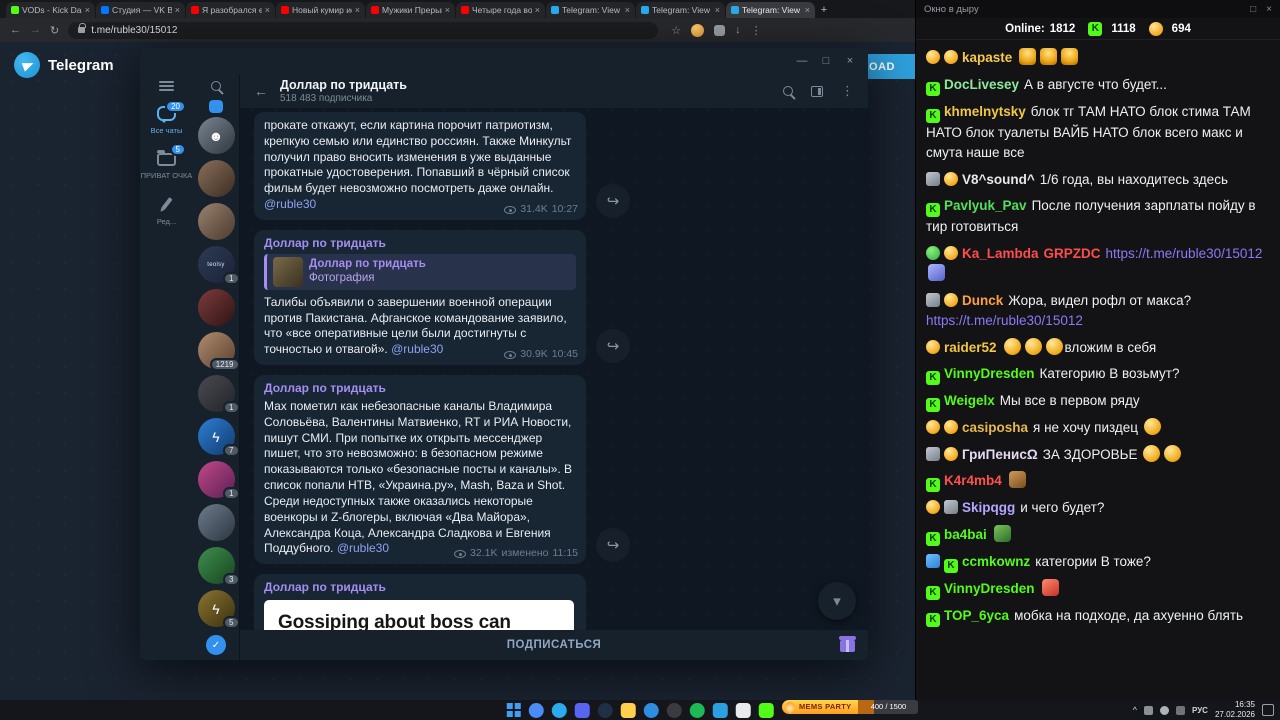 The image size is (1280, 720). What do you see at coordinates (1235, 710) in the screenshot?
I see `clock: 16:35 27.02.2026` at bounding box center [1235, 710].